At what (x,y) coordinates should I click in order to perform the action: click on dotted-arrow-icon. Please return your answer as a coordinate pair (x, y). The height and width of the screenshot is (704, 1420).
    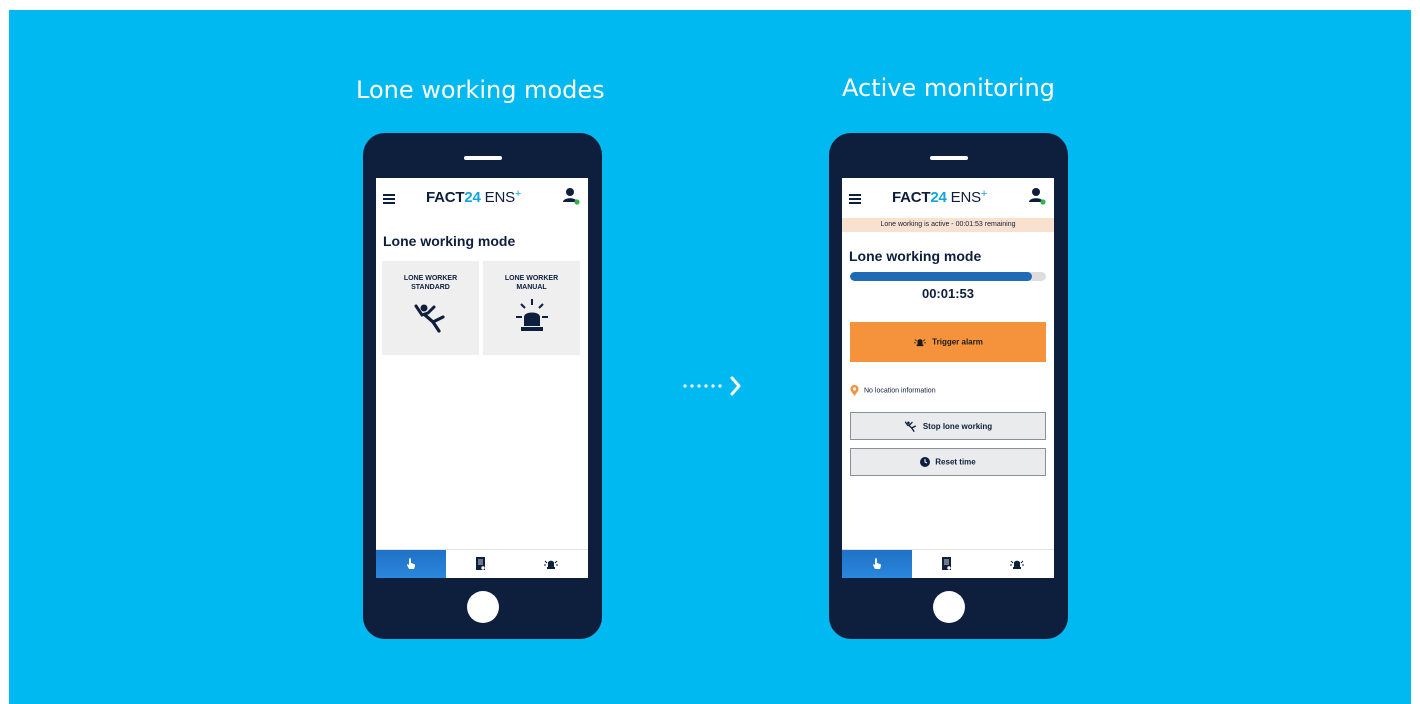
    Looking at the image, I should click on (712, 386).